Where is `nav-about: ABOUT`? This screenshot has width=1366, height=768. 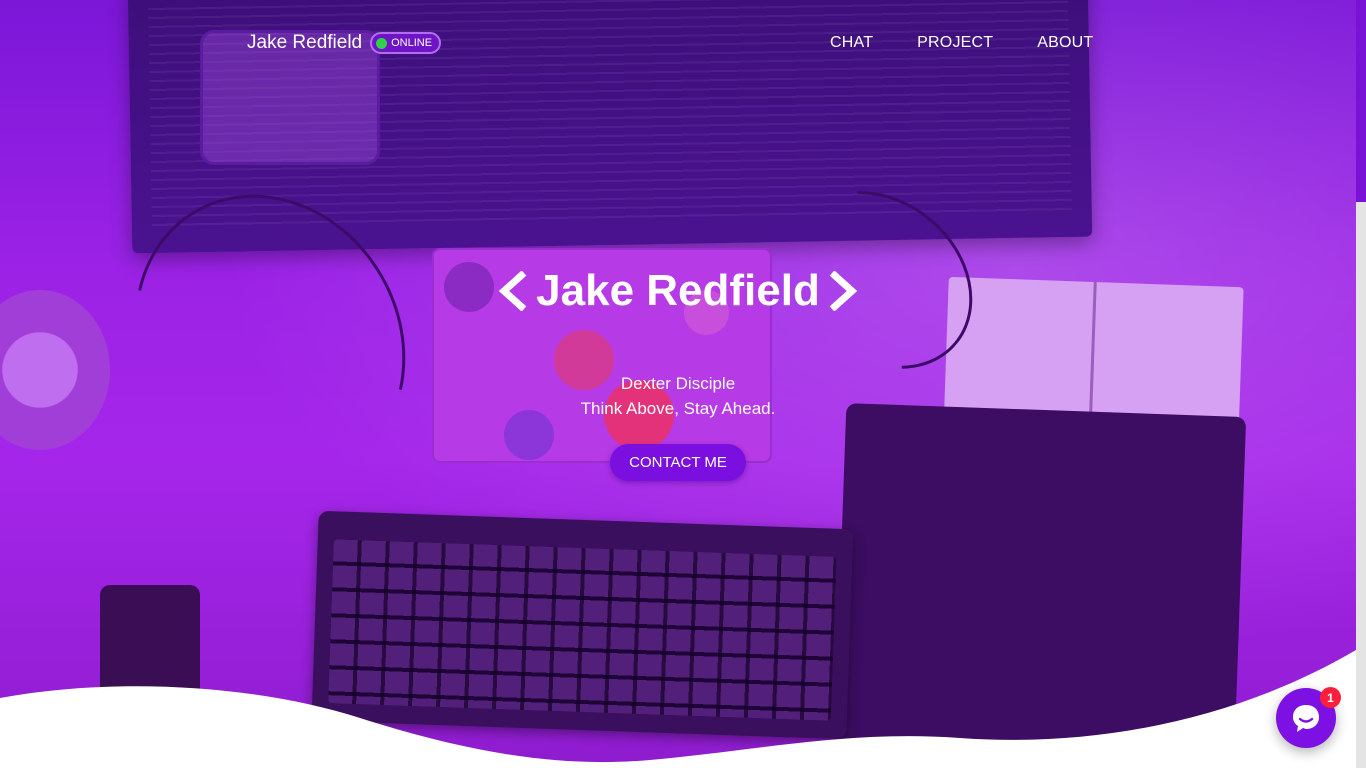 nav-about: ABOUT is located at coordinates (1065, 43).